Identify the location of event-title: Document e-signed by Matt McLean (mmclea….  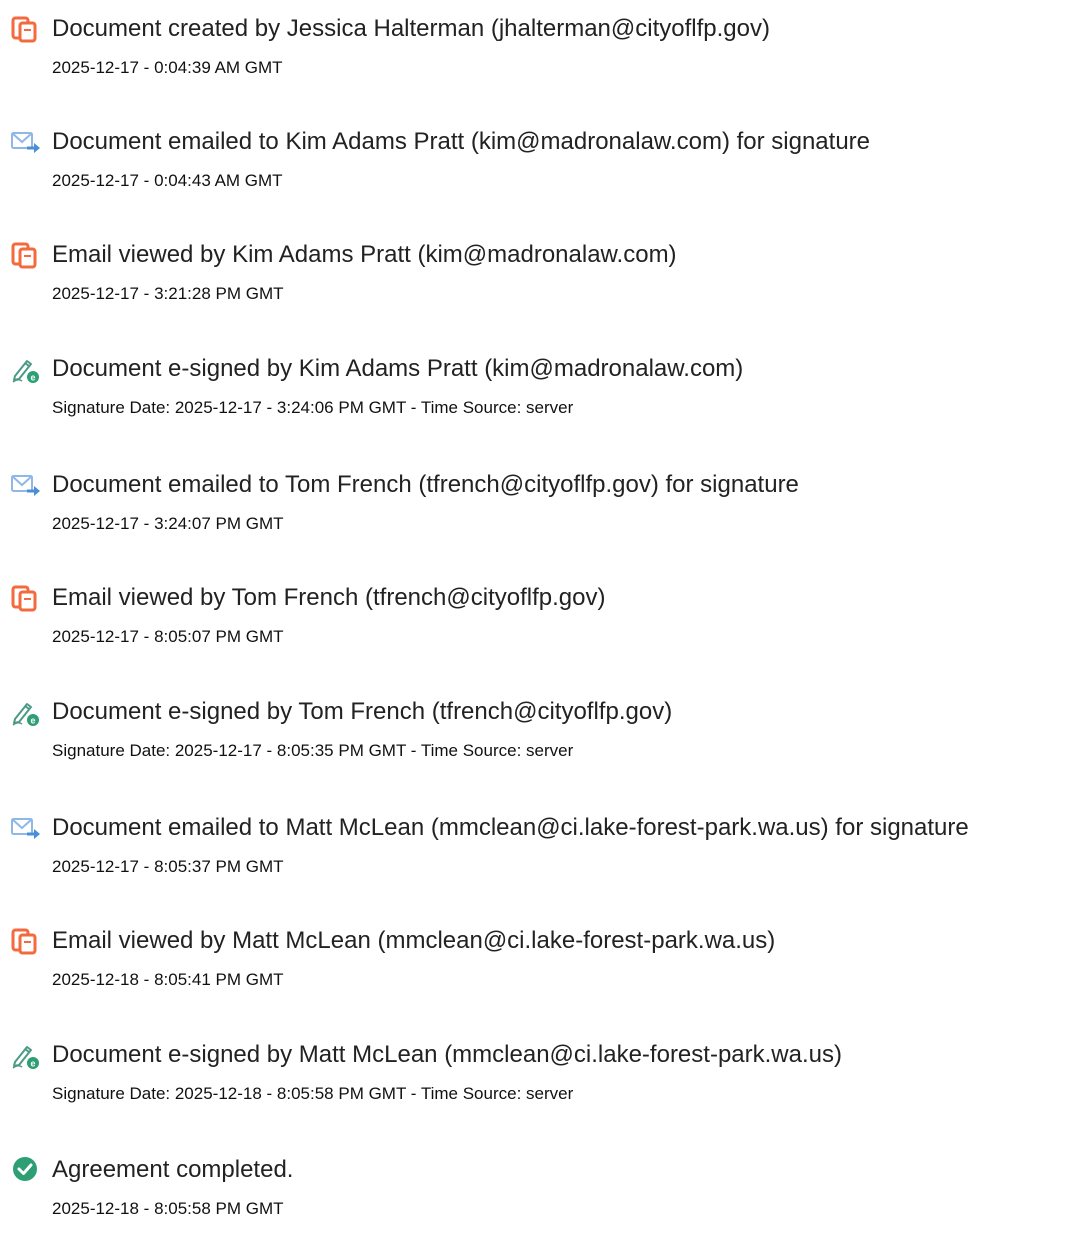
(447, 1054).